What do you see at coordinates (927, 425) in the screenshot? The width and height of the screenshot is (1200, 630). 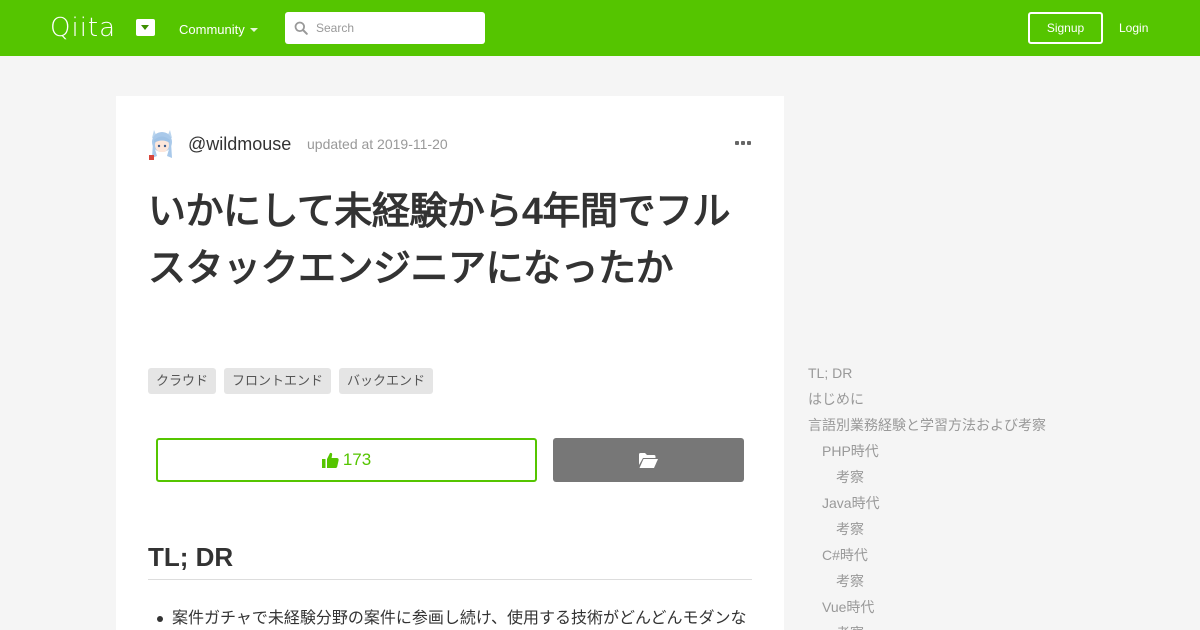 I see `toc-item: 言語別業務経験と学習方法および考察` at bounding box center [927, 425].